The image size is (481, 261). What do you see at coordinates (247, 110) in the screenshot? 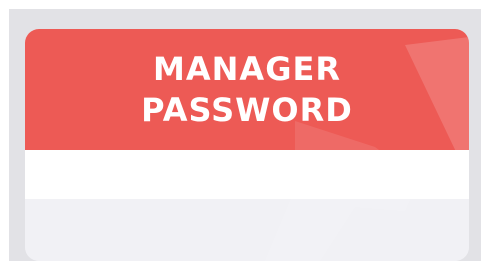
I see `card-title-line-2: PASSWORD` at bounding box center [247, 110].